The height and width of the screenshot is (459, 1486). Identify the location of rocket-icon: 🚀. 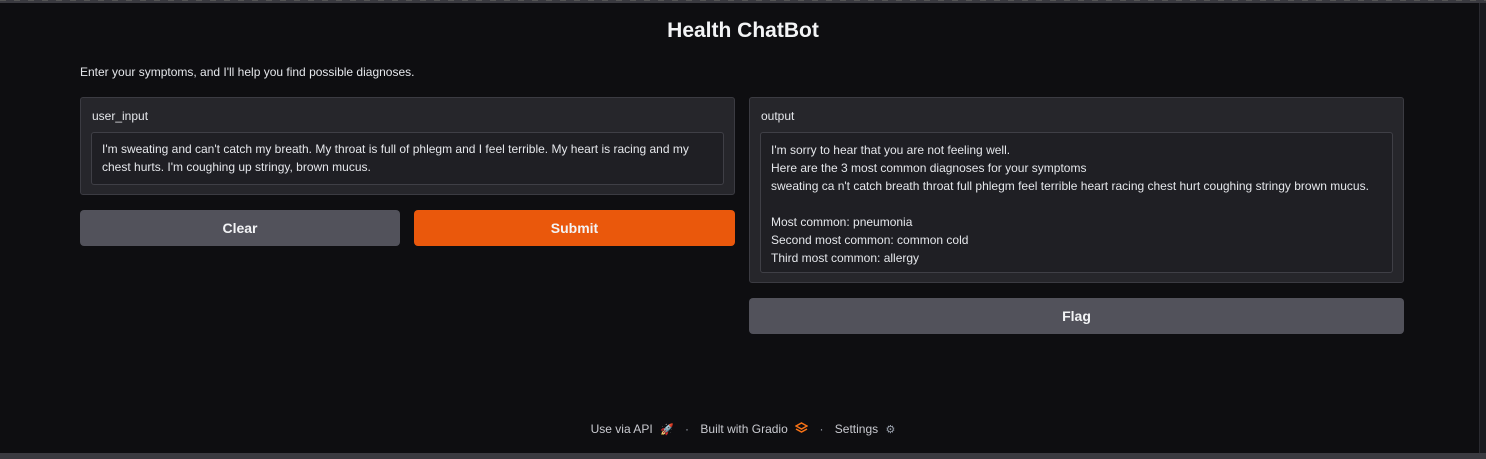
(667, 429).